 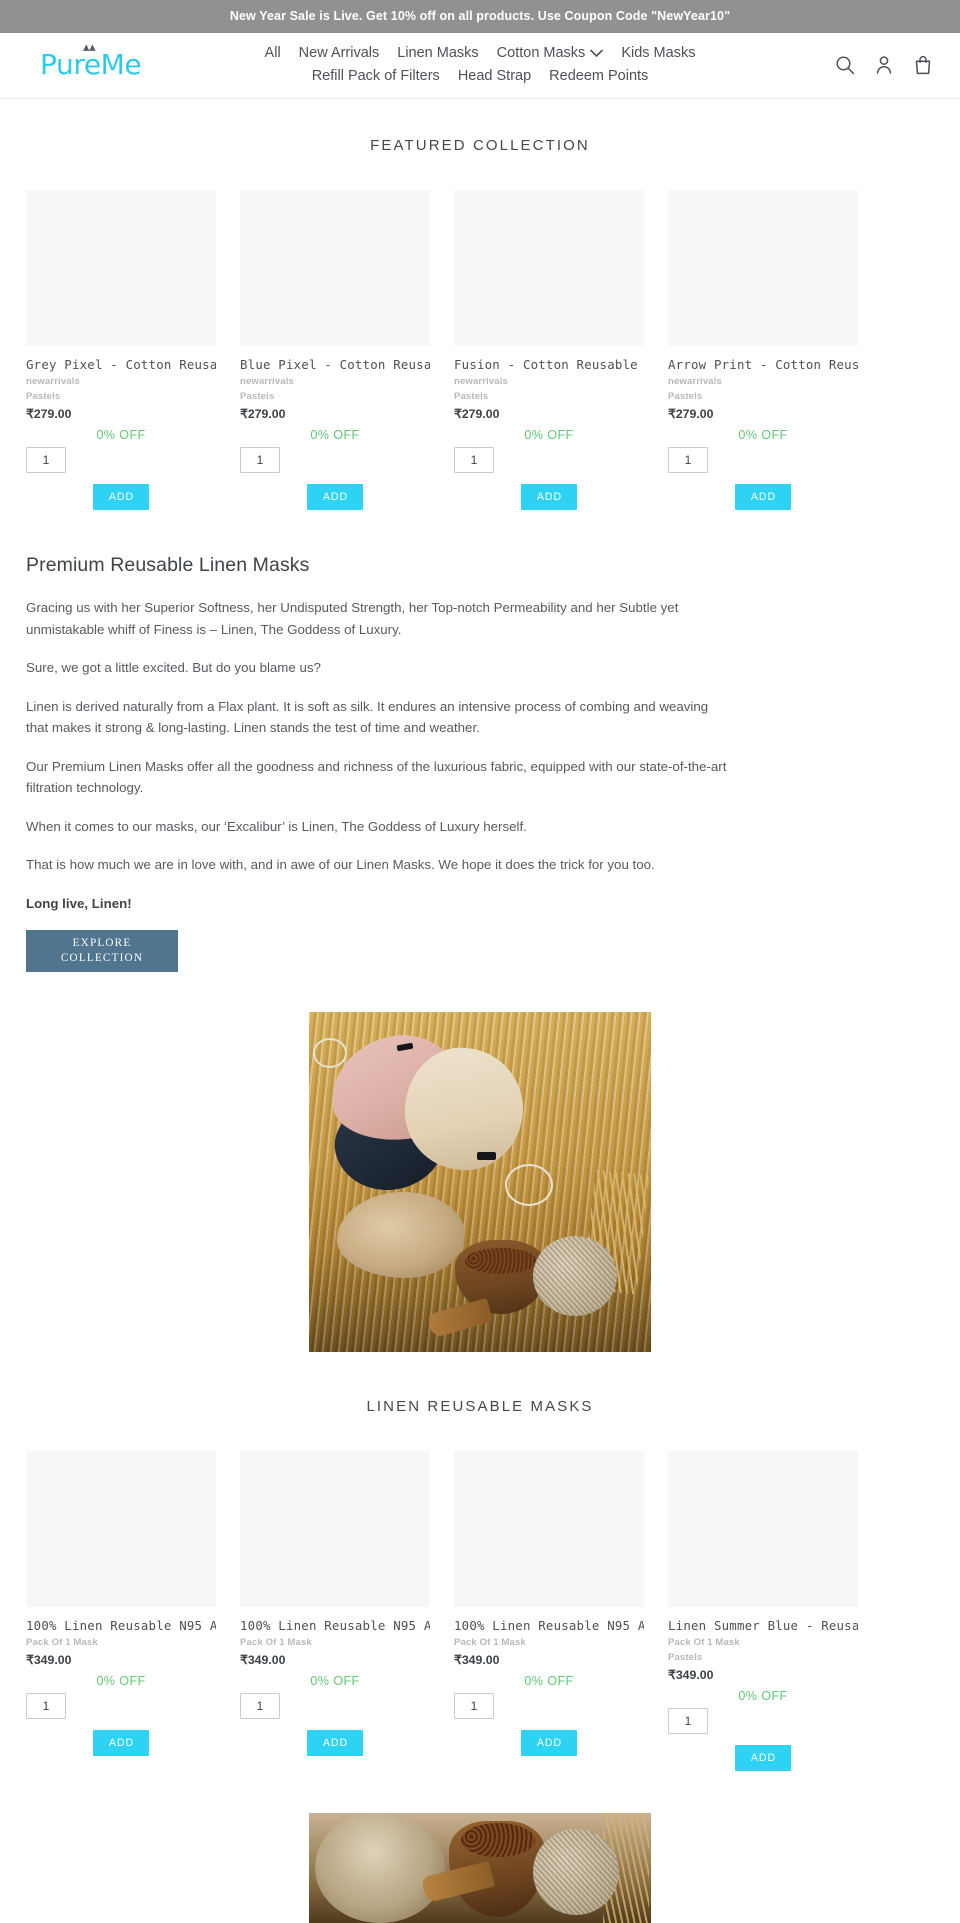 I want to click on chevron-down-icon, so click(x=597, y=53).